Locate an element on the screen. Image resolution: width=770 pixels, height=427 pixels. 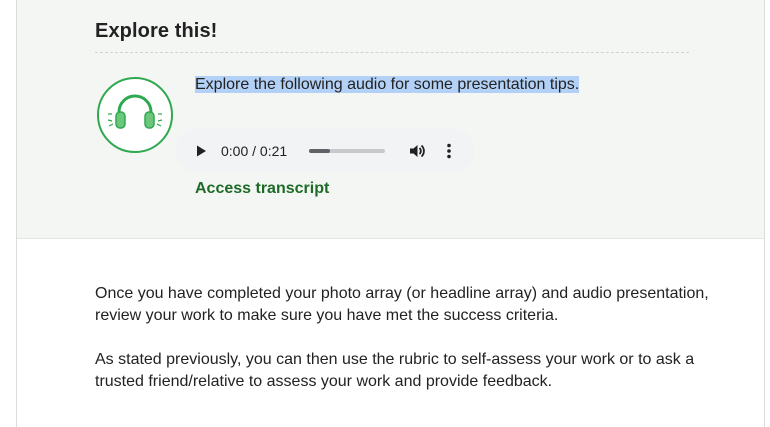
explore-title: Explore this! is located at coordinates (156, 31).